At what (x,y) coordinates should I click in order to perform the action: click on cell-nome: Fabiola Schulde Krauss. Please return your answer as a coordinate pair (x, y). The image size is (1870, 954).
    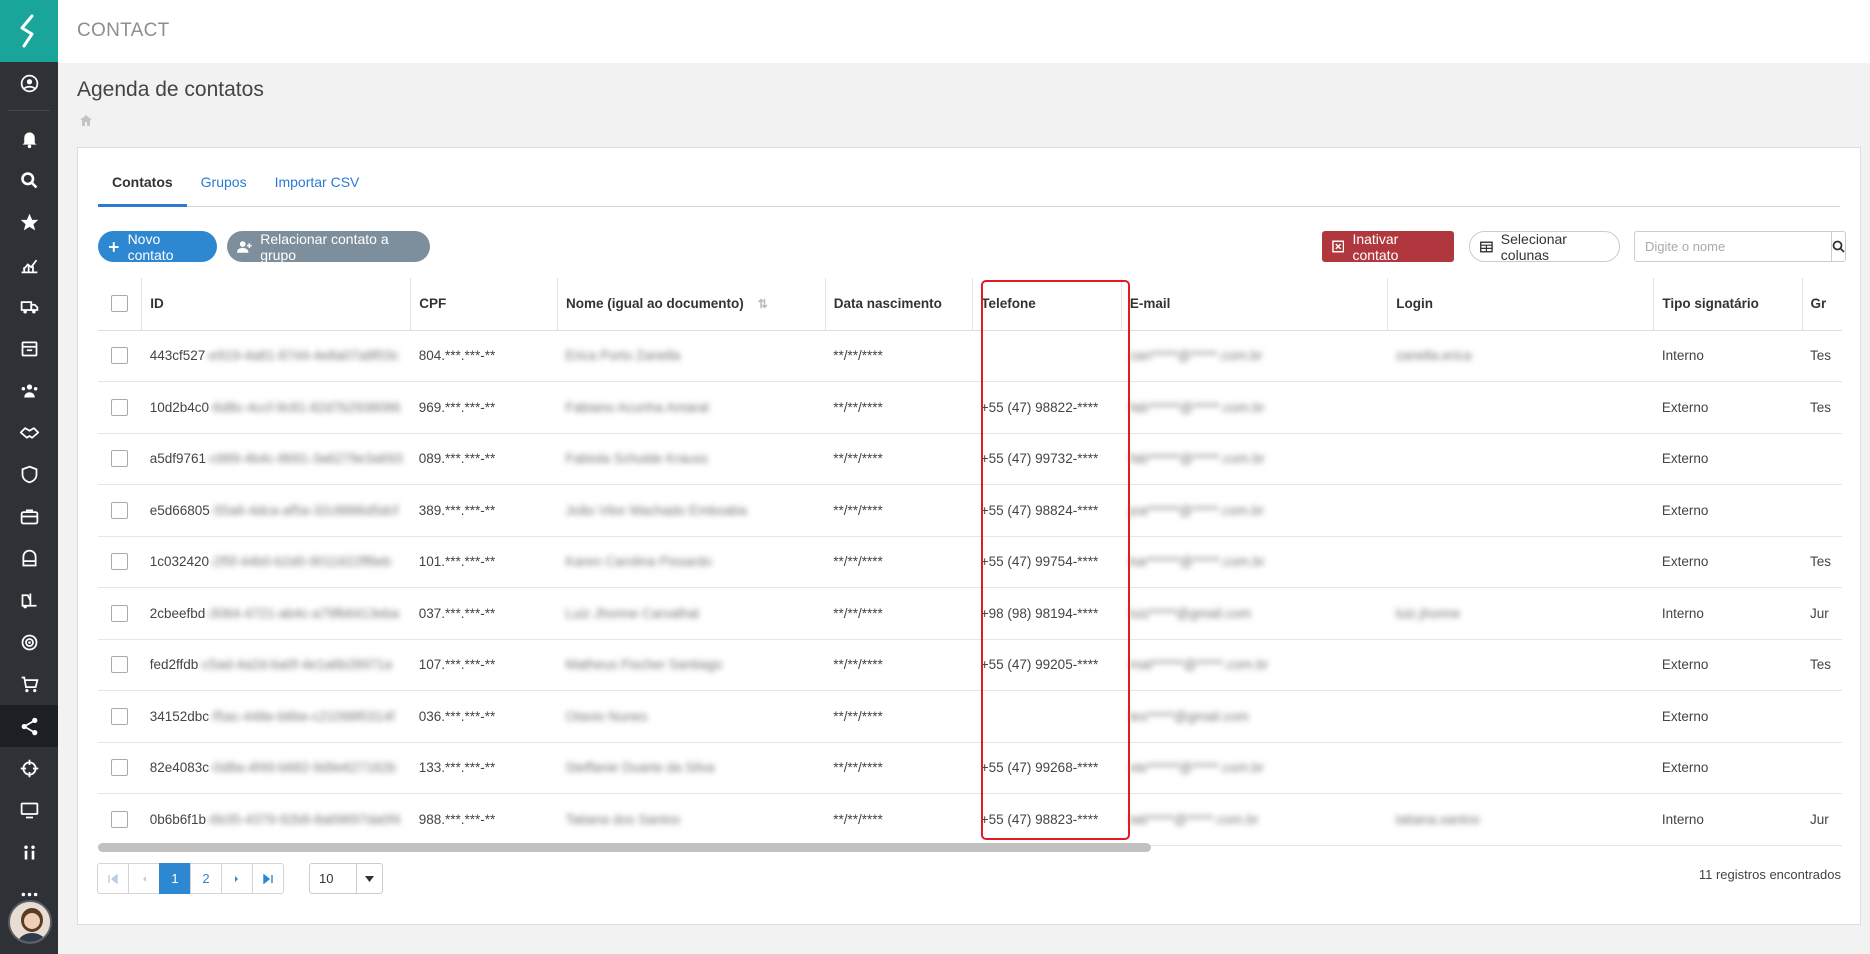
    Looking at the image, I should click on (691, 459).